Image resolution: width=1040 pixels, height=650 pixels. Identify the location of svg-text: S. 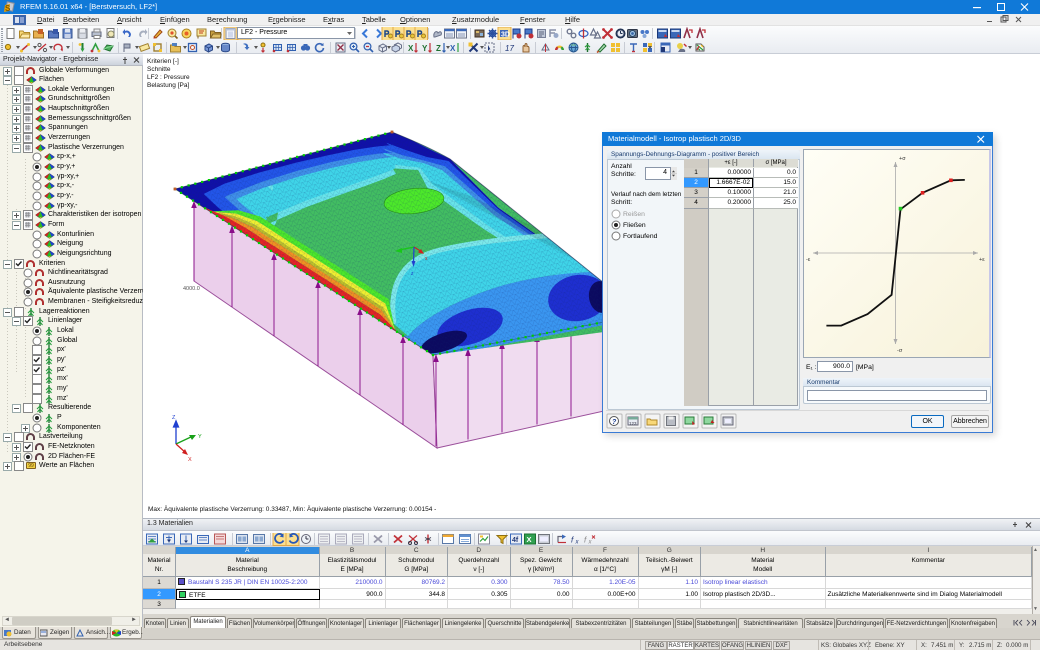
(8, 8).